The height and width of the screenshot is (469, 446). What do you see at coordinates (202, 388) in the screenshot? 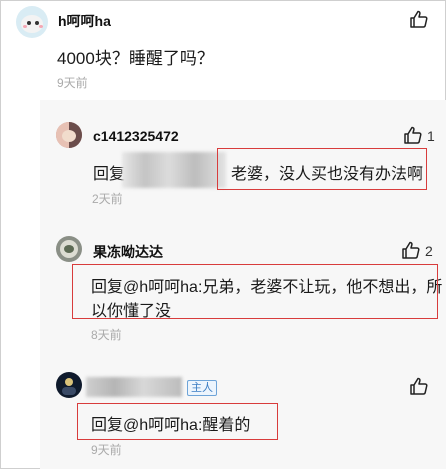
I see `owner-badge: 主人` at bounding box center [202, 388].